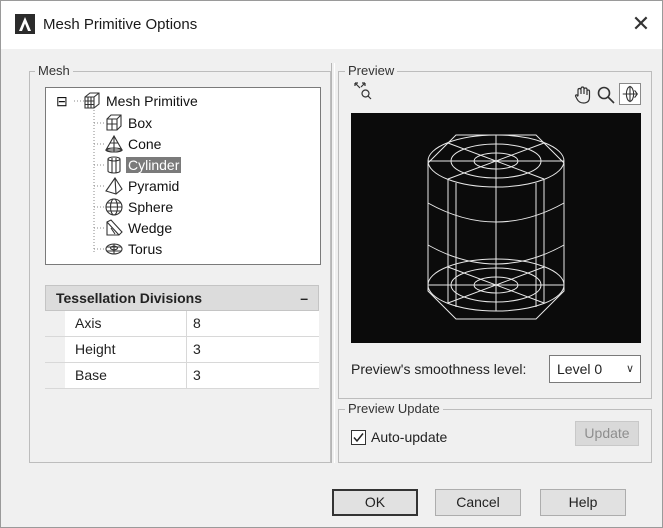  I want to click on tree-item-label: Torus, so click(145, 249).